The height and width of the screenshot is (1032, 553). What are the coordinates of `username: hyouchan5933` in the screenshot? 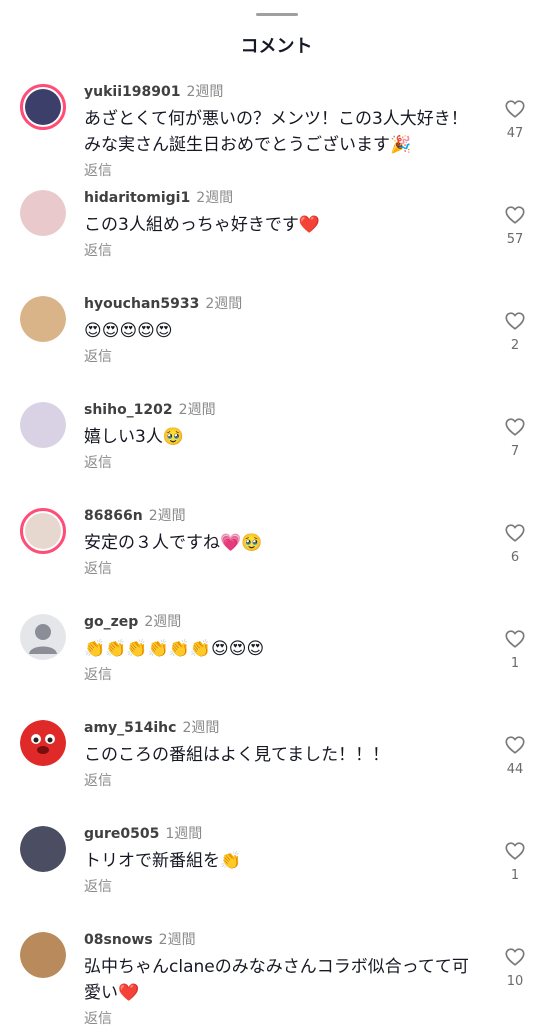 It's located at (141, 304).